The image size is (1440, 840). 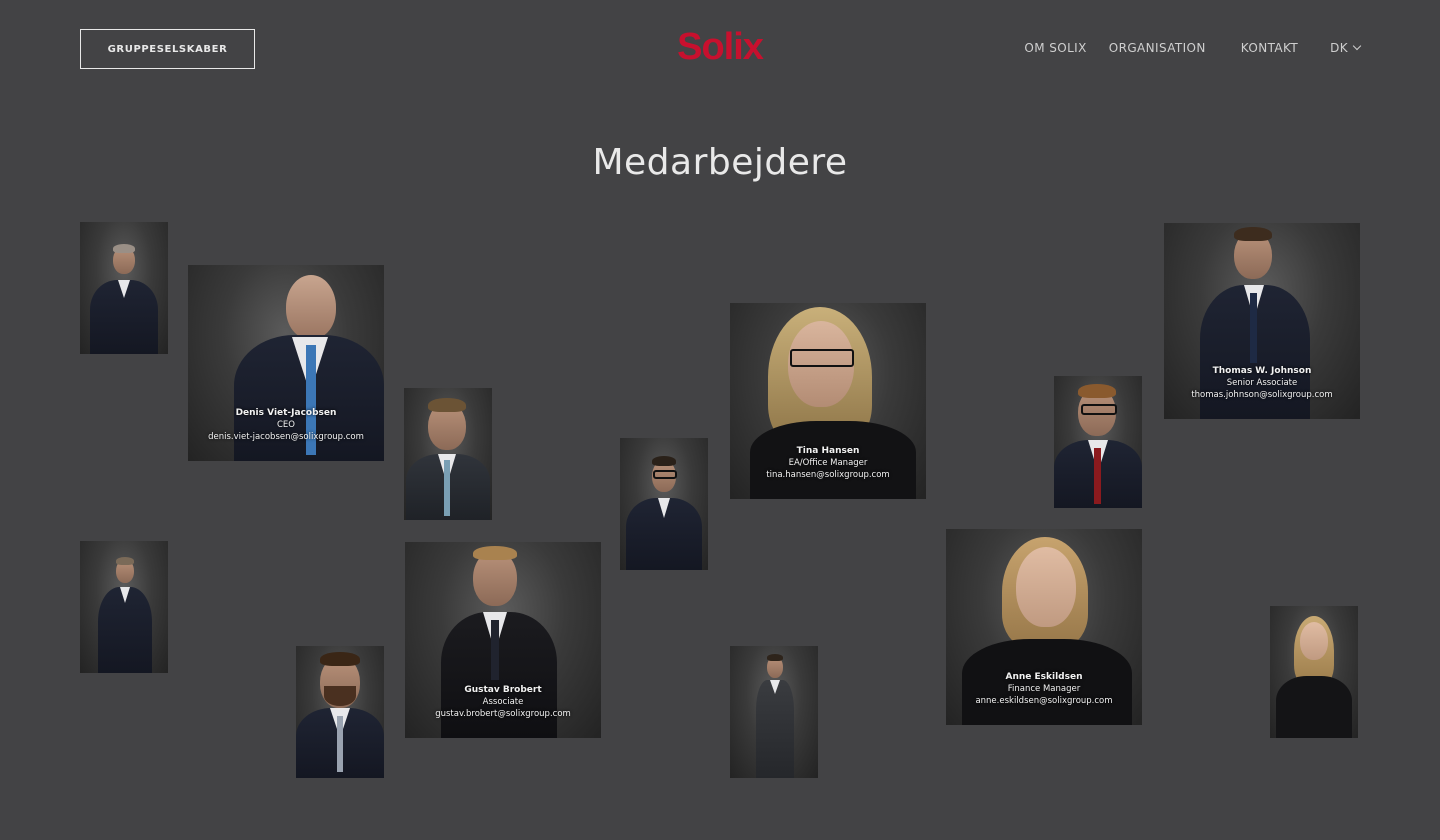 I want to click on nav-item-organisation: ORGANISATION, so click(x=1157, y=48).